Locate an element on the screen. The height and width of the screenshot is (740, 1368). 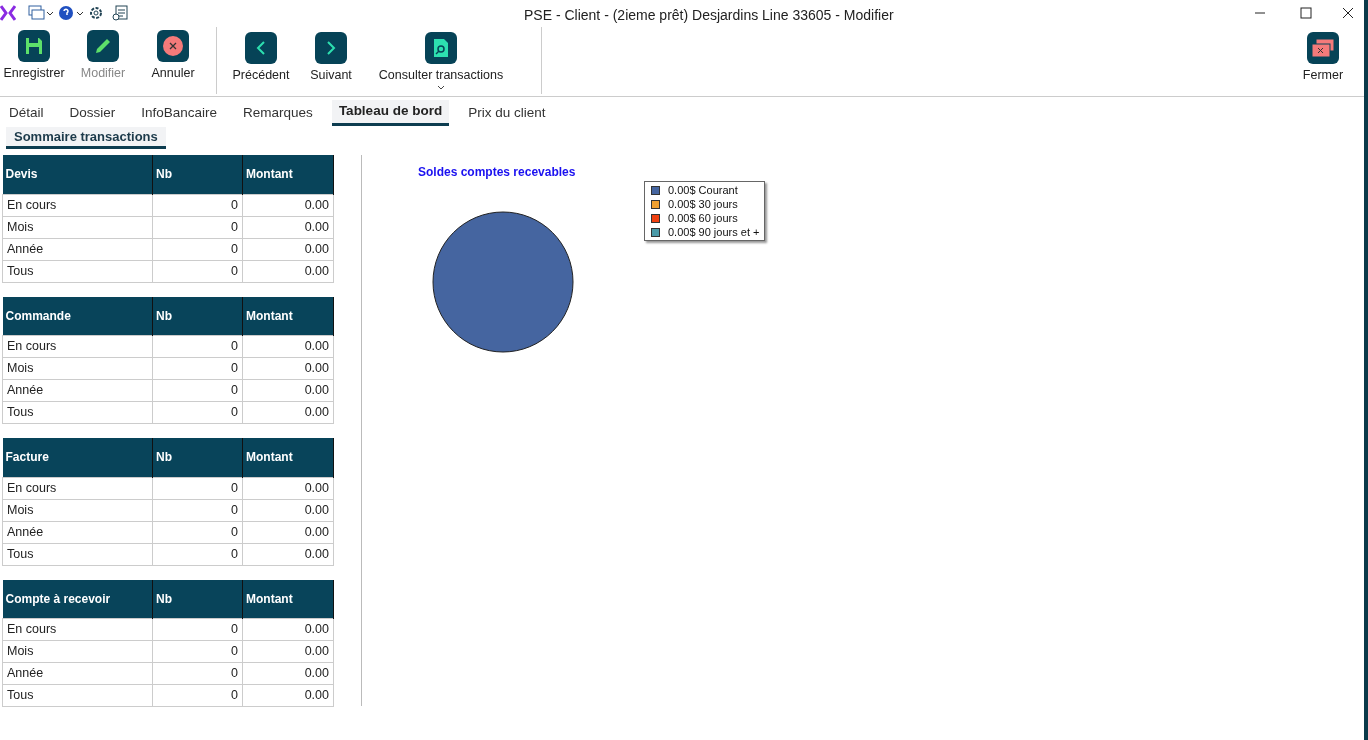
column-header: Facture is located at coordinates (77, 457).